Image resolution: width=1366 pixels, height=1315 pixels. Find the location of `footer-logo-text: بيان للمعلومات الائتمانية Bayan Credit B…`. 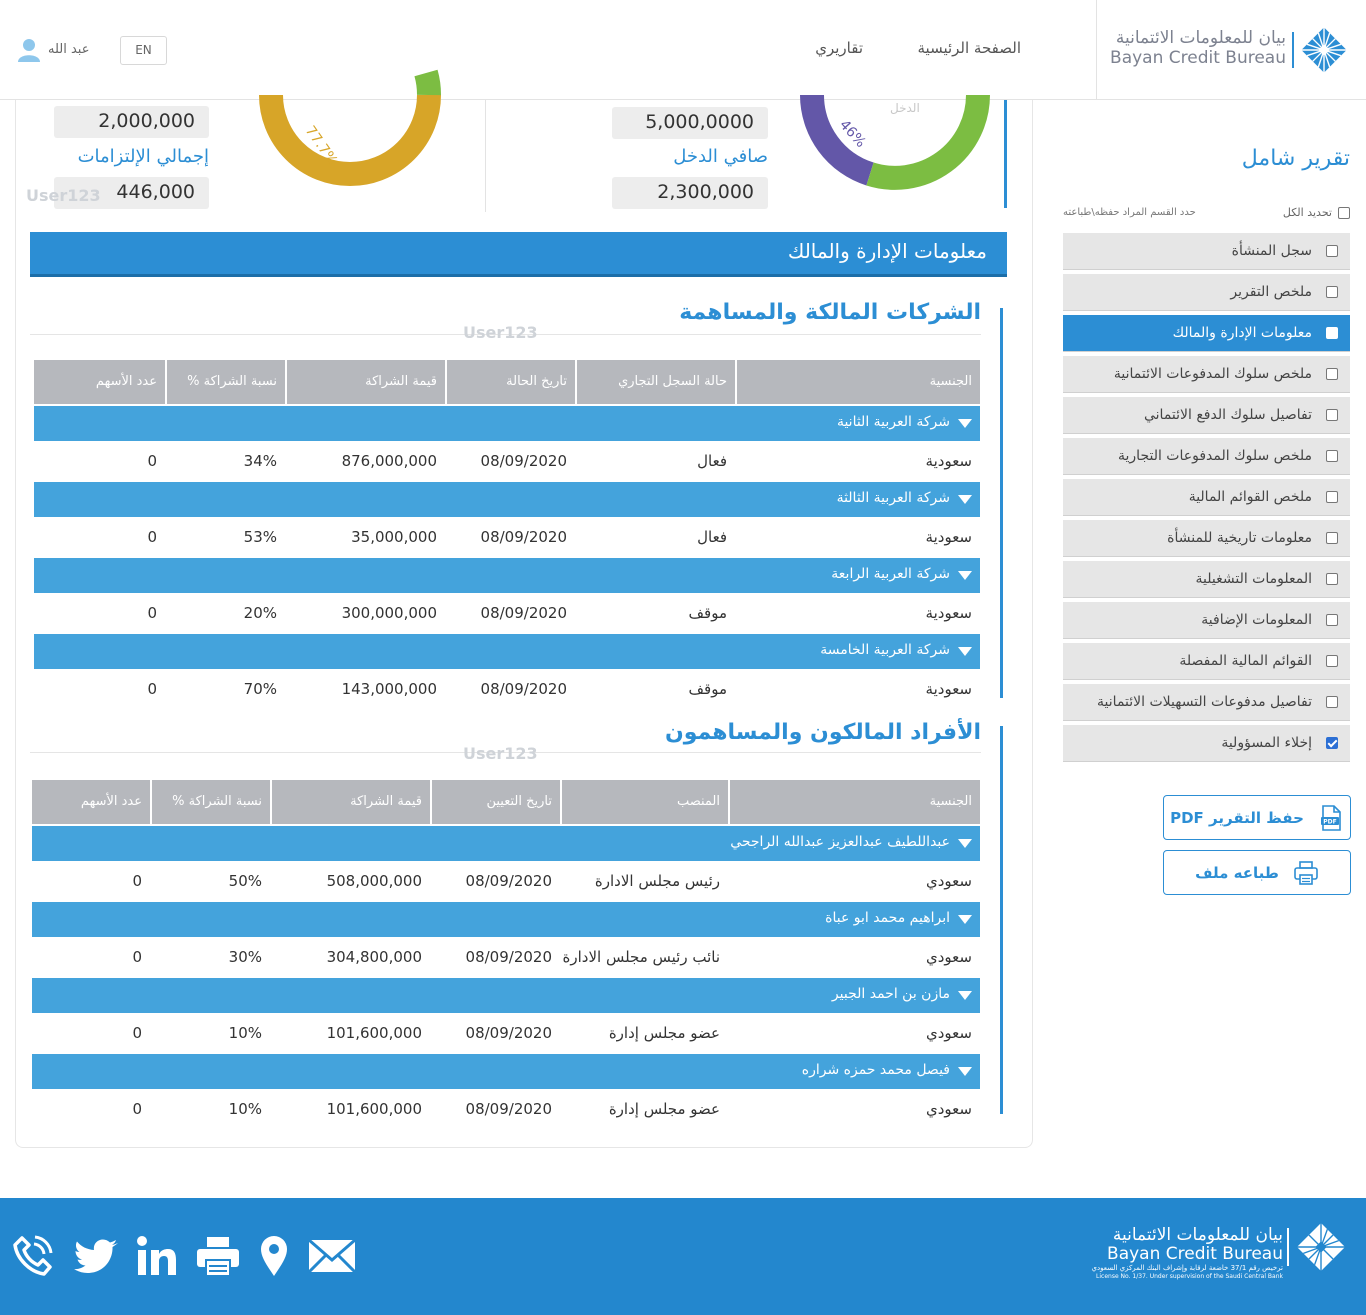

footer-logo-text: بيان للمعلومات الائتمانية Bayan Credit B… is located at coordinates (1188, 1253).